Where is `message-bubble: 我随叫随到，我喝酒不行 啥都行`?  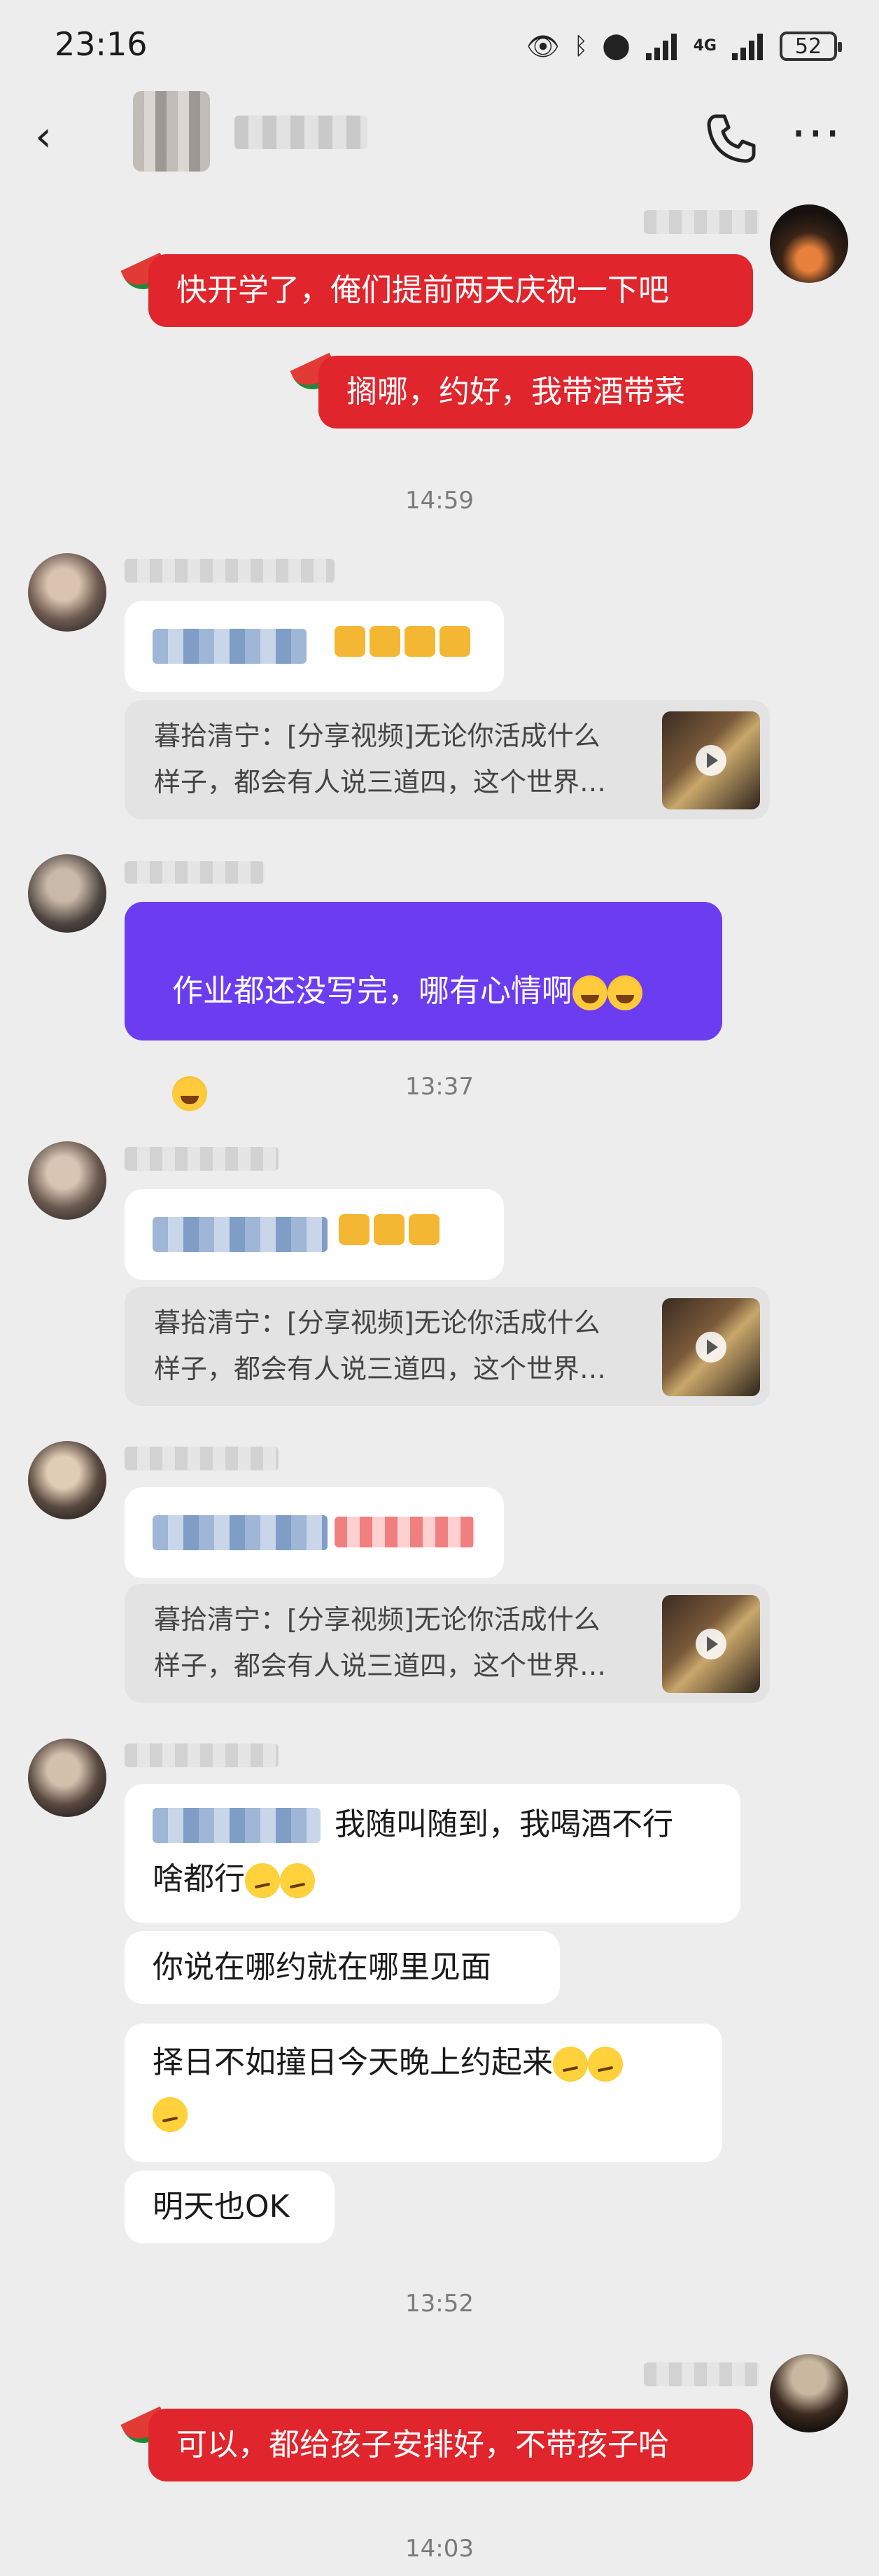 message-bubble: 我随叫随到，我喝酒不行 啥都行 is located at coordinates (432, 1853).